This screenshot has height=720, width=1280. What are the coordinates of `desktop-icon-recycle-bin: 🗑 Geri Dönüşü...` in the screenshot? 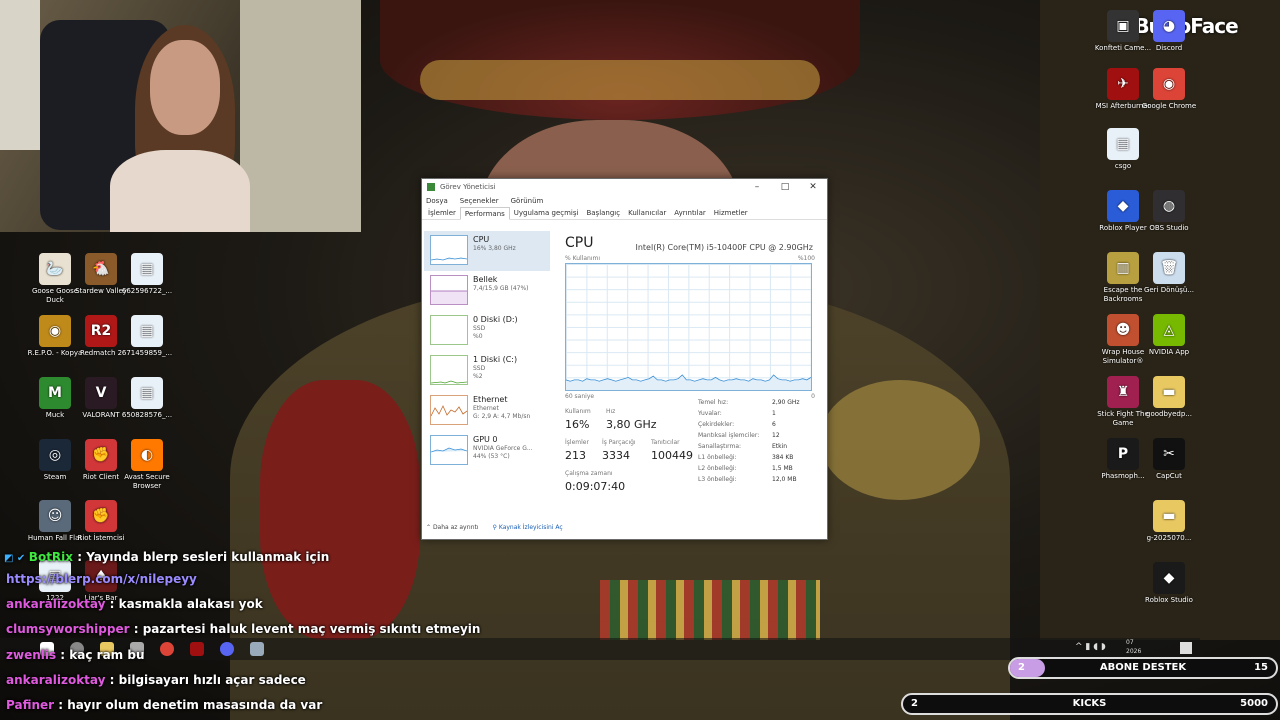 It's located at (1169, 273).